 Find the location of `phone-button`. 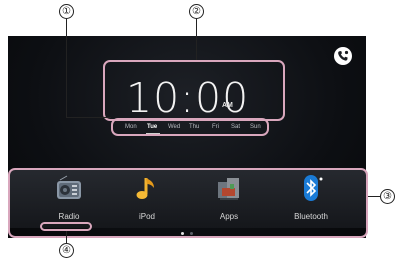

phone-button is located at coordinates (343, 56).